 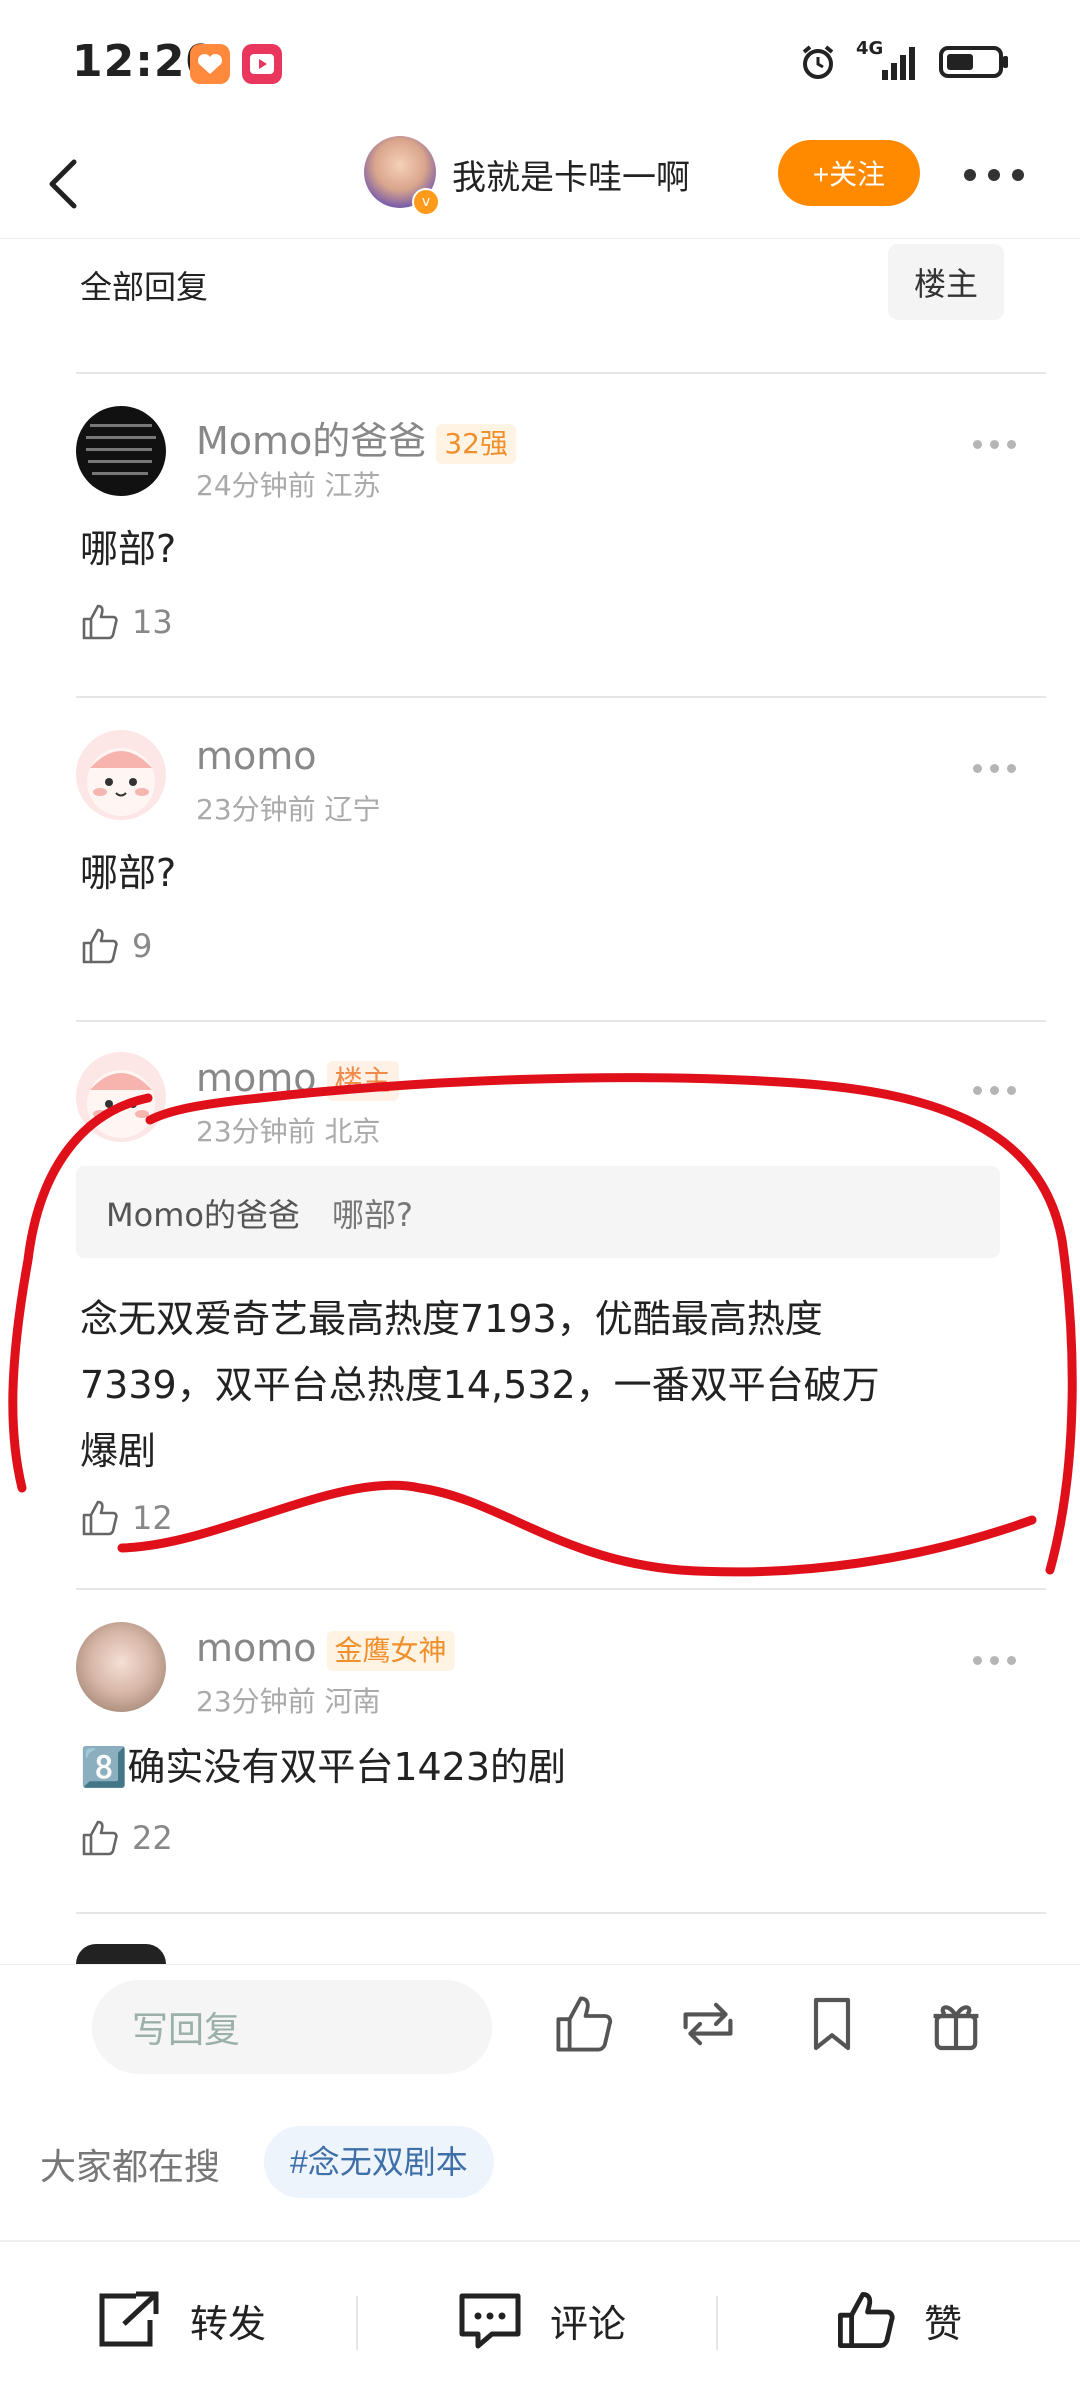 What do you see at coordinates (352, 1131) in the screenshot?
I see `comment-region: 北京` at bounding box center [352, 1131].